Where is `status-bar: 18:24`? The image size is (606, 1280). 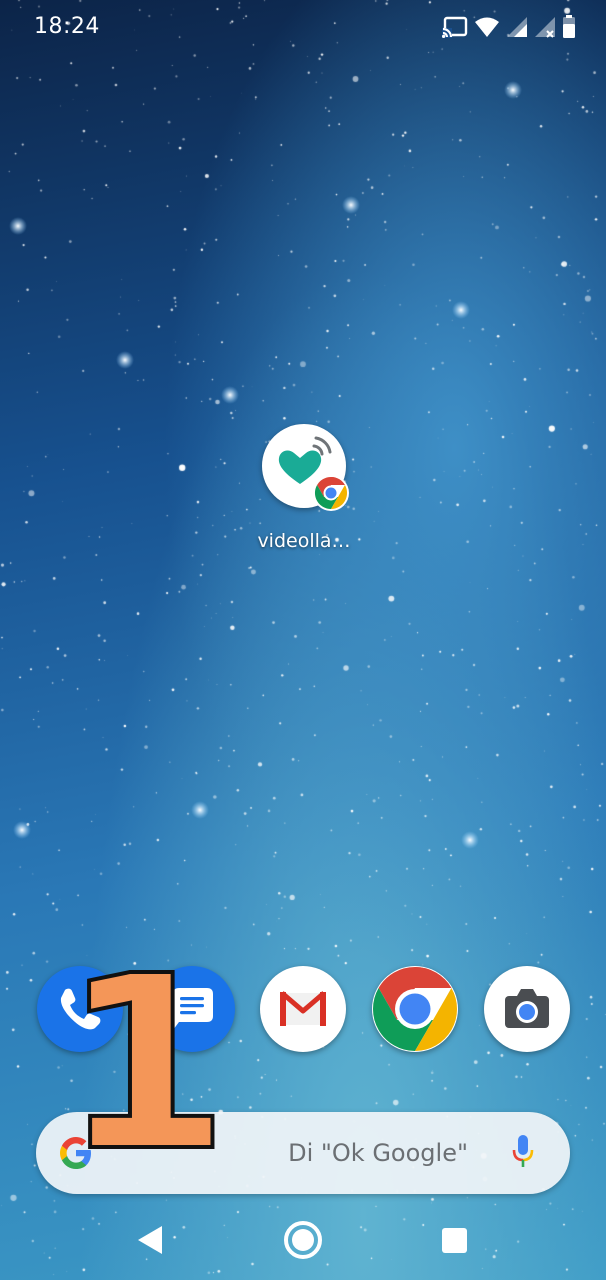
status-bar: 18:24 is located at coordinates (303, 27).